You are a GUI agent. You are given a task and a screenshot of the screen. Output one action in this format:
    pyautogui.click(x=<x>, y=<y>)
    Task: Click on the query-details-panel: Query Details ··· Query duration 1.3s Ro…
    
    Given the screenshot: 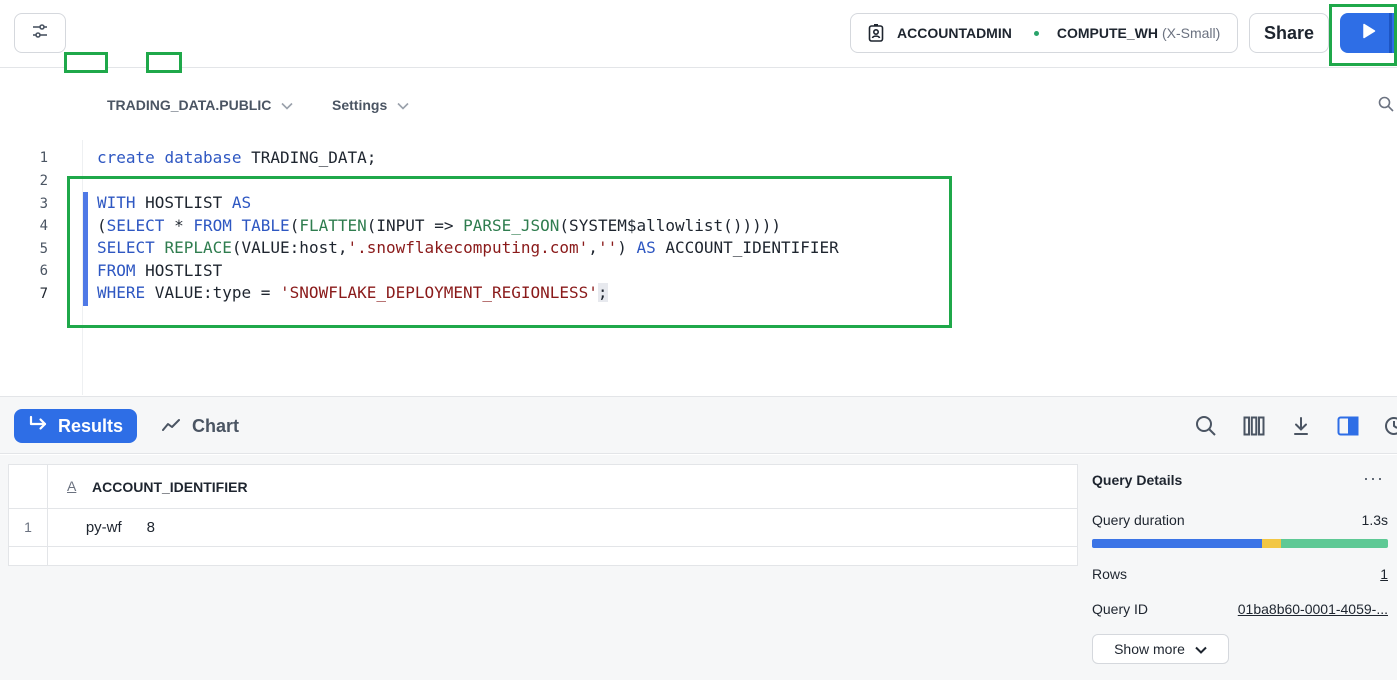 What is the action you would take?
    pyautogui.click(x=1238, y=567)
    